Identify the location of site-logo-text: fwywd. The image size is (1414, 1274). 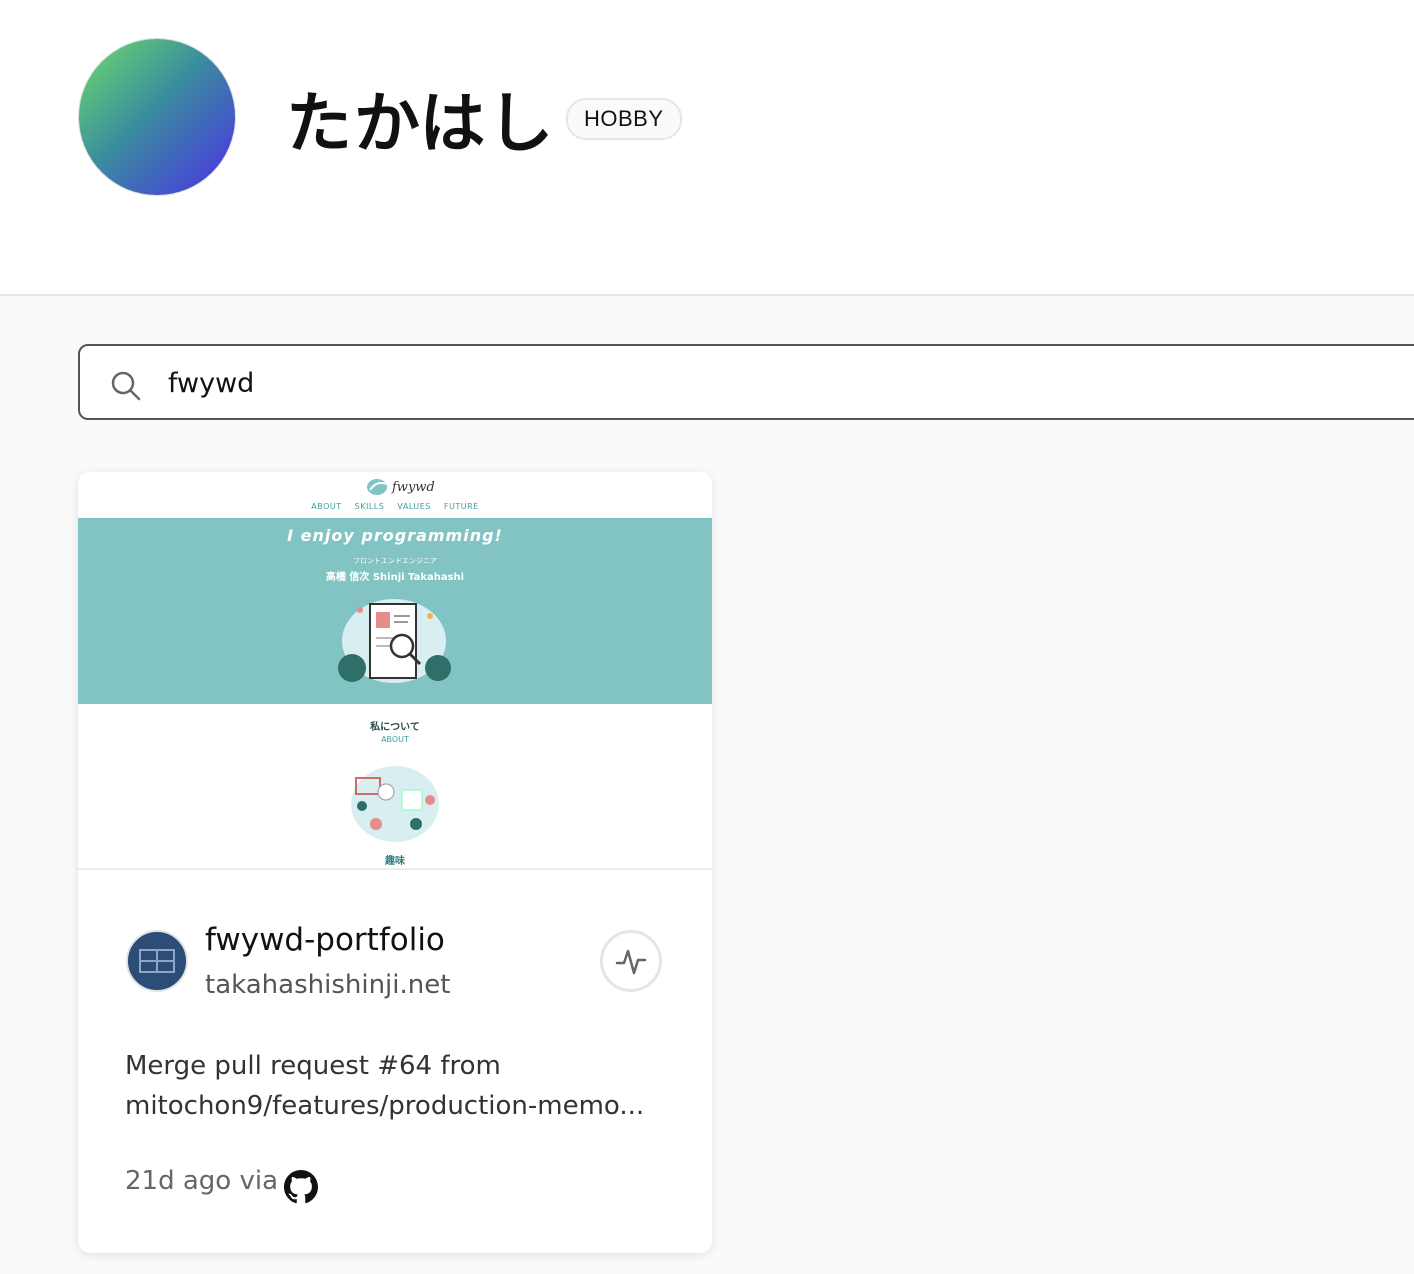
(413, 487).